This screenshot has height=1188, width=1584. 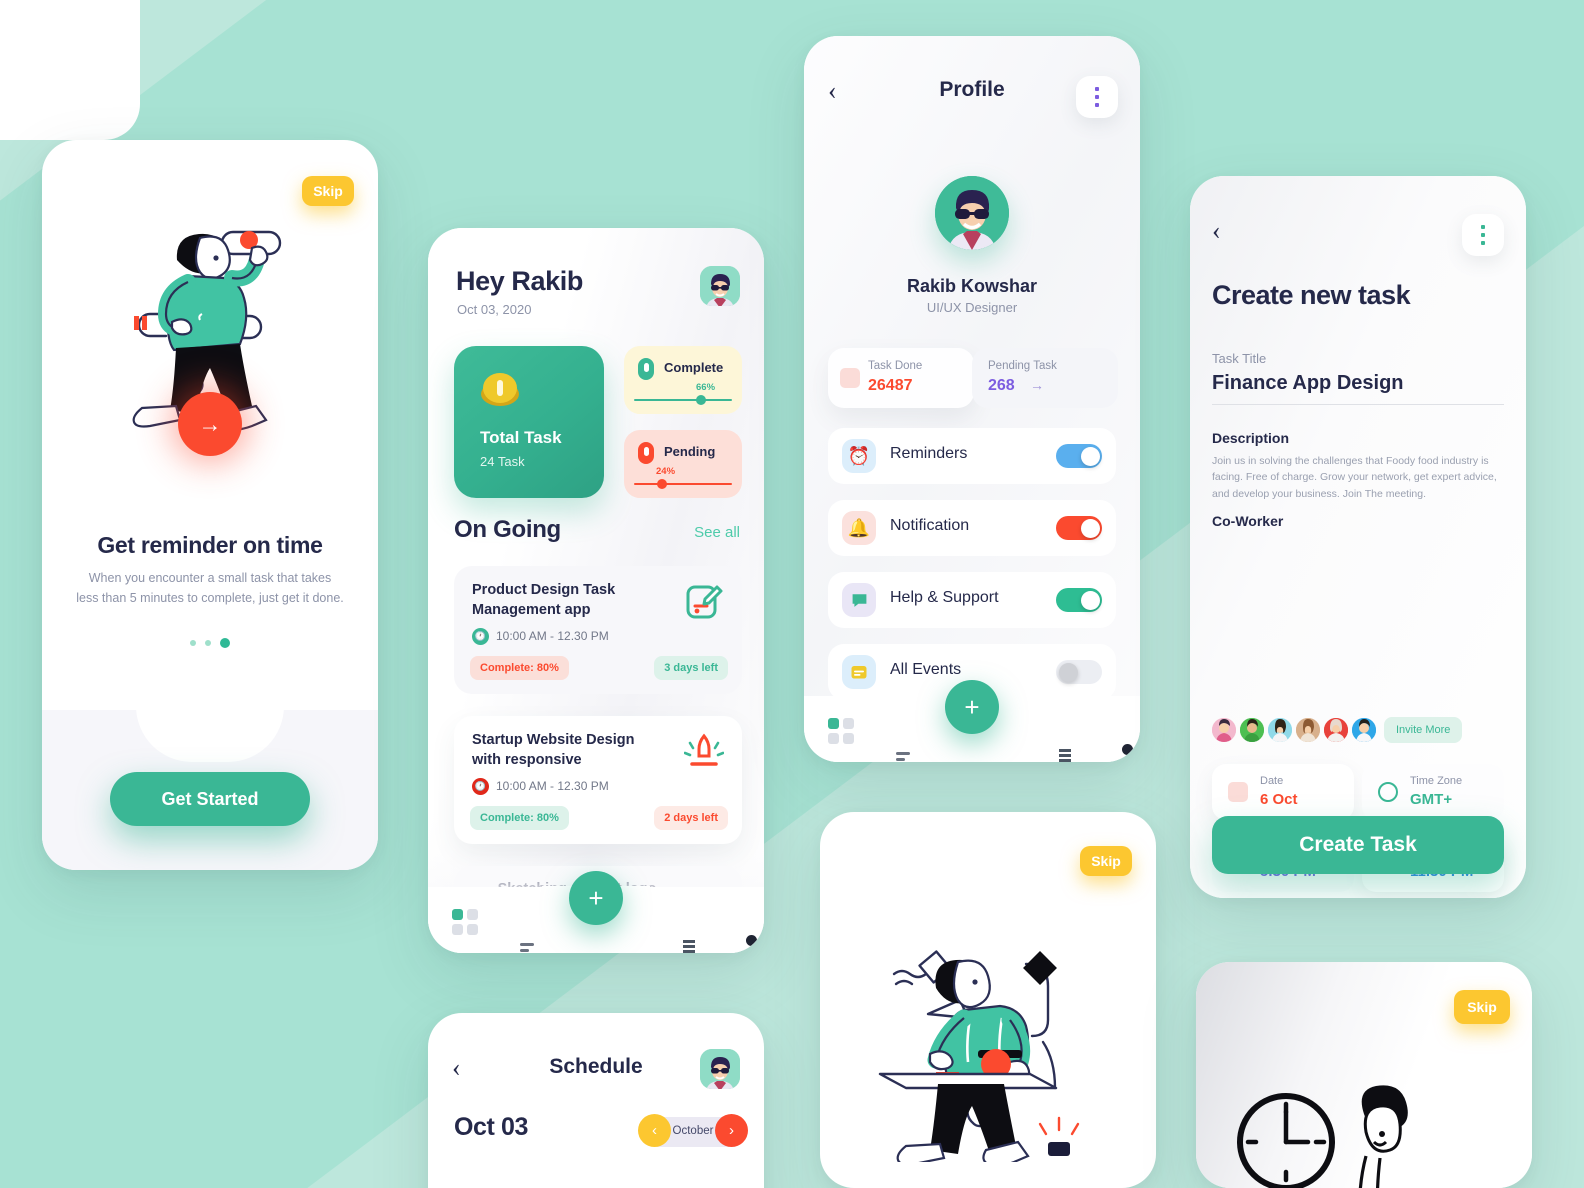 I want to click on pending-task-card: Pending Task 268 →, so click(x=1045, y=378).